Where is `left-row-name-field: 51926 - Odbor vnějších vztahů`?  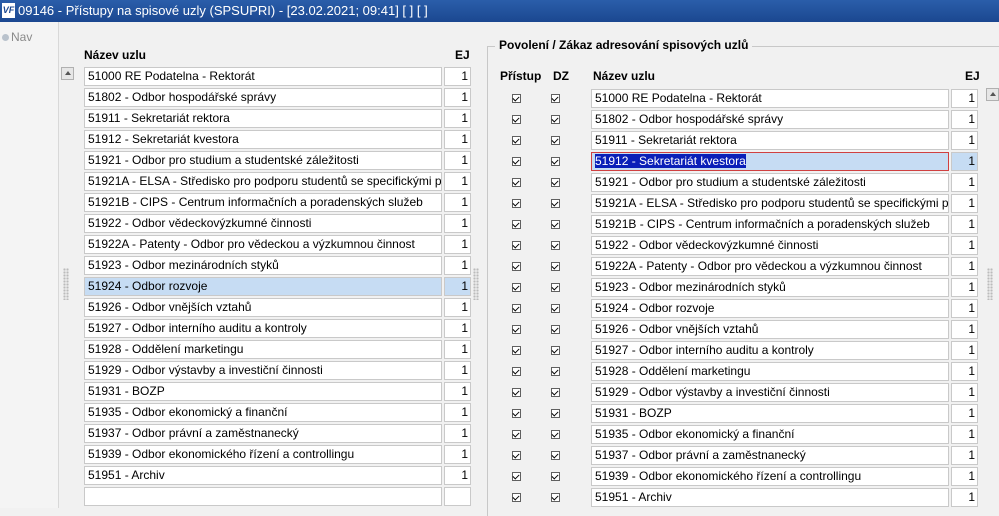
left-row-name-field: 51926 - Odbor vnějších vztahů is located at coordinates (263, 307).